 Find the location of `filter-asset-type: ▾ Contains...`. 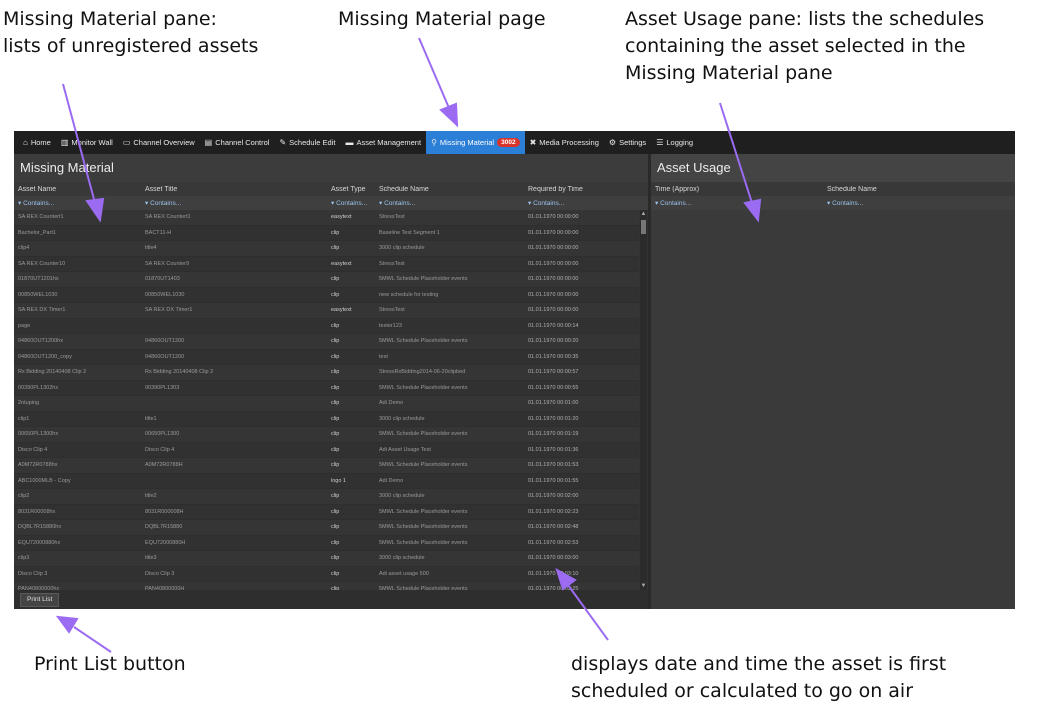

filter-asset-type: ▾ Contains... is located at coordinates (351, 203).